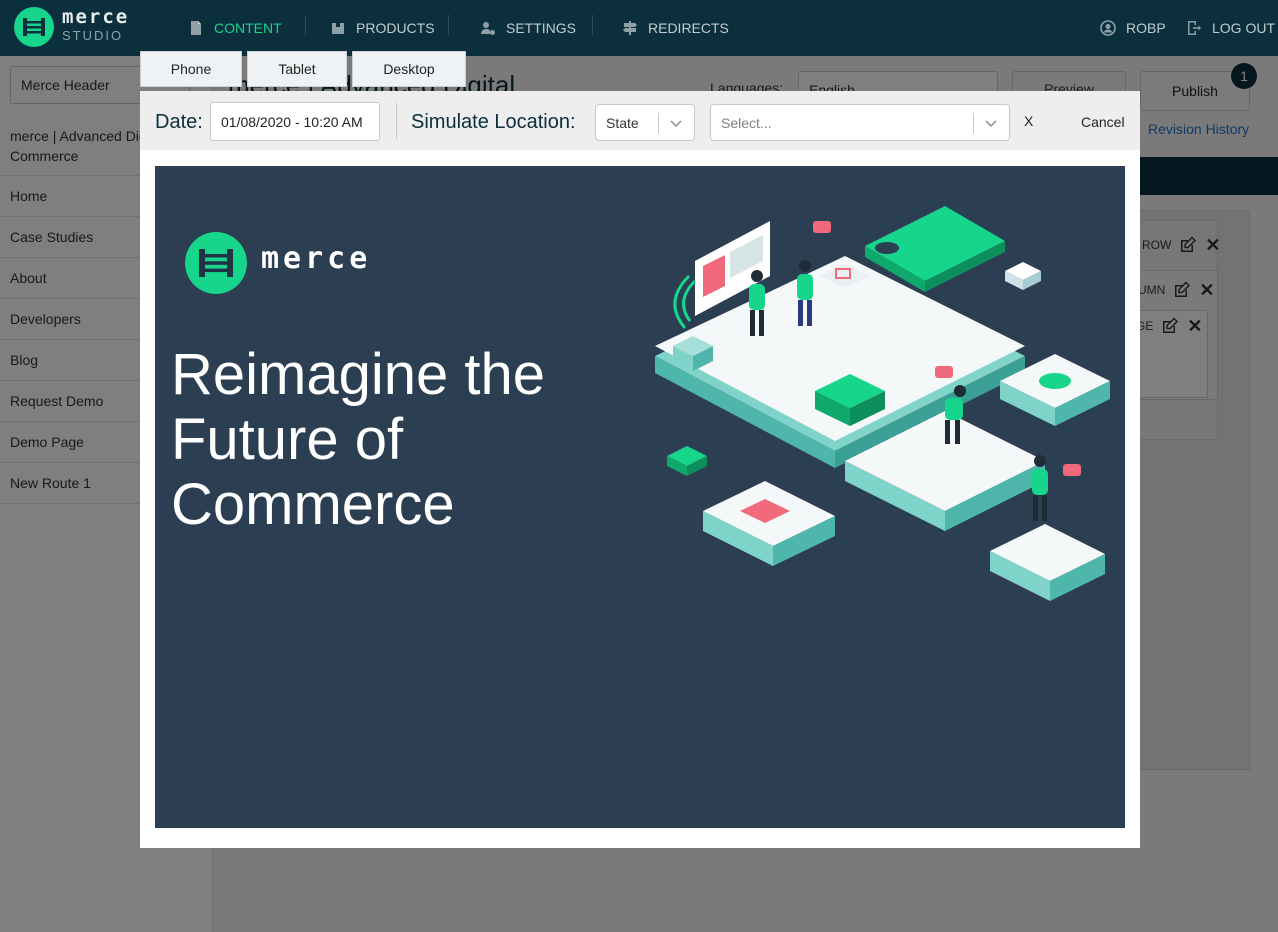 This screenshot has height=932, width=1278. What do you see at coordinates (622, 123) in the screenshot?
I see `state-select-value: State` at bounding box center [622, 123].